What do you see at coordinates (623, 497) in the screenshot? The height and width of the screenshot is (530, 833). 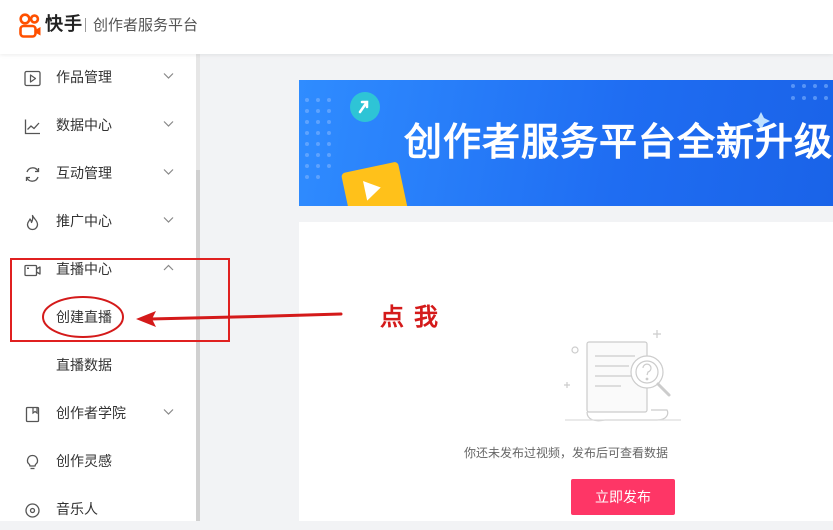 I see `publish-now-button: 立即发布` at bounding box center [623, 497].